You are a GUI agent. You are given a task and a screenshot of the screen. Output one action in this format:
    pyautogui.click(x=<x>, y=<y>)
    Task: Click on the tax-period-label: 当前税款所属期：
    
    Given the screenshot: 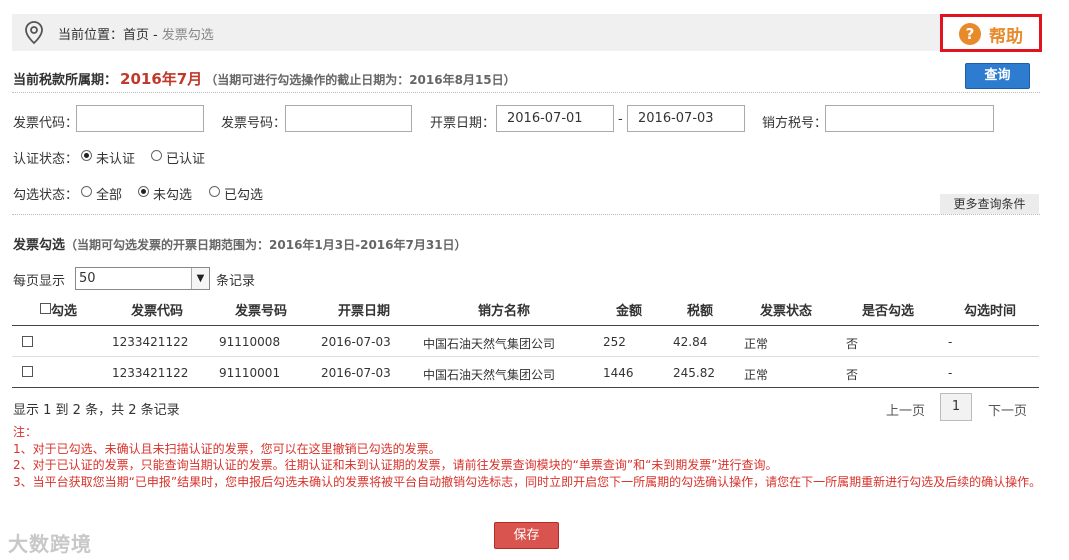 What is the action you would take?
    pyautogui.click(x=65, y=80)
    